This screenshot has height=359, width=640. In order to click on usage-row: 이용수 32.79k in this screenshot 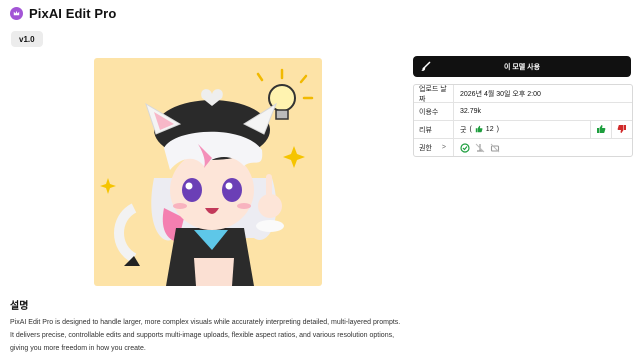, I will do `click(523, 112)`.